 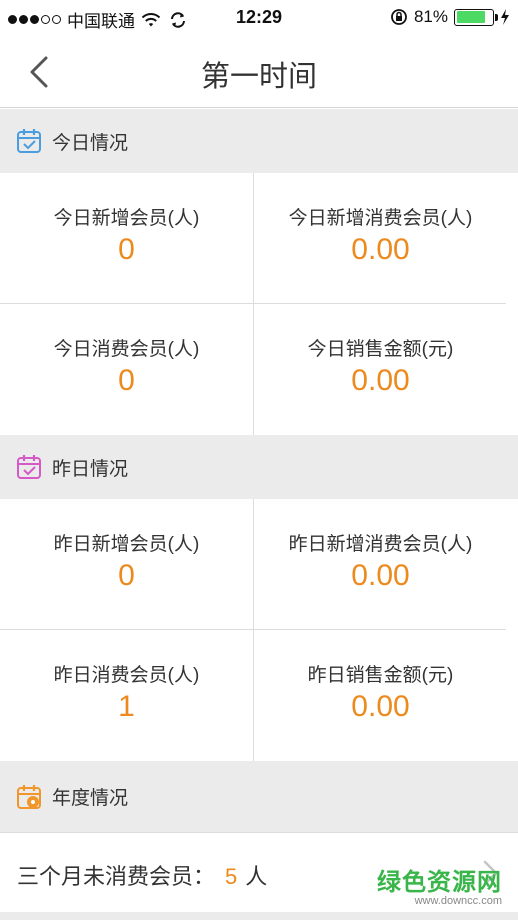 I want to click on stat-cell-today-new-consuming-members: 今日新增消费会员(人) 0.00, so click(x=380, y=238).